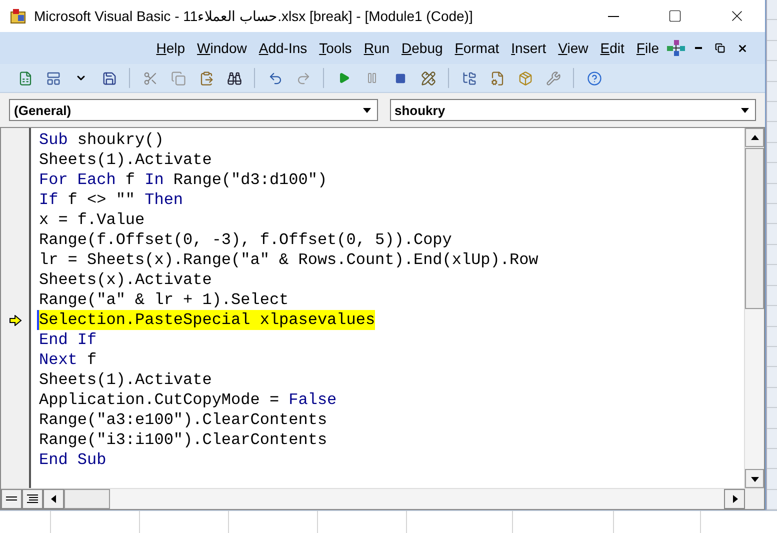  Describe the element at coordinates (698, 48) in the screenshot. I see `minimize-icon` at that location.